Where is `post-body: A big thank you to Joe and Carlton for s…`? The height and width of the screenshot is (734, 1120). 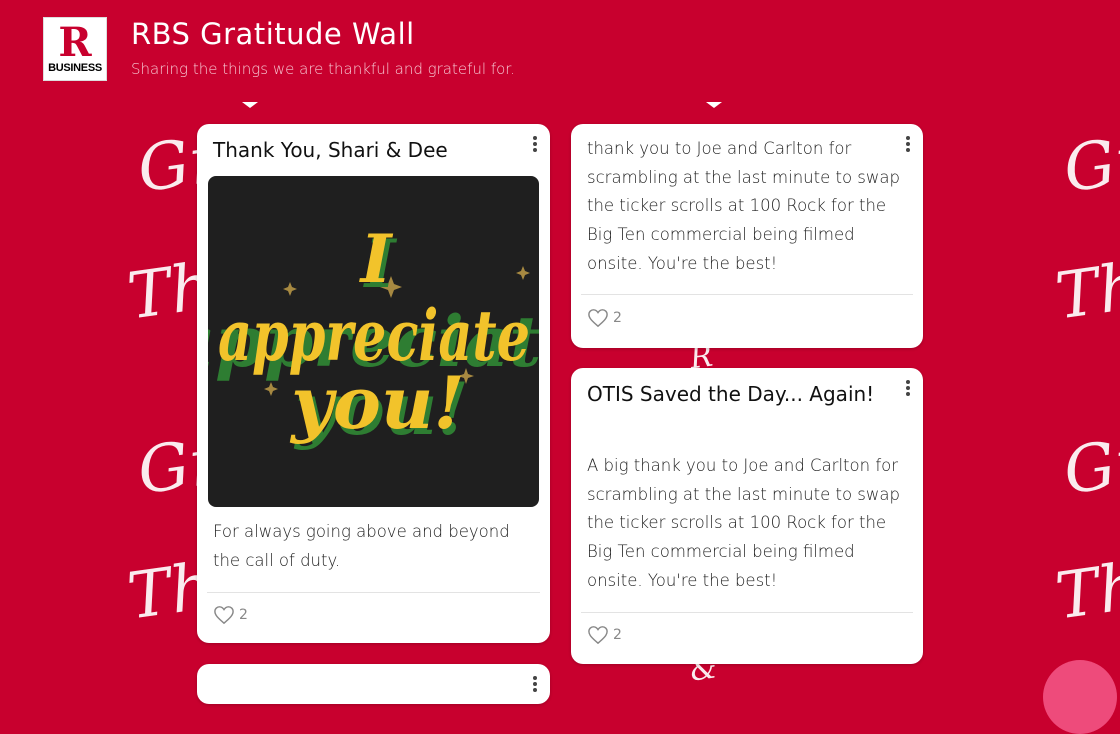
post-body: A big thank you to Joe and Carlton for s… is located at coordinates (743, 523).